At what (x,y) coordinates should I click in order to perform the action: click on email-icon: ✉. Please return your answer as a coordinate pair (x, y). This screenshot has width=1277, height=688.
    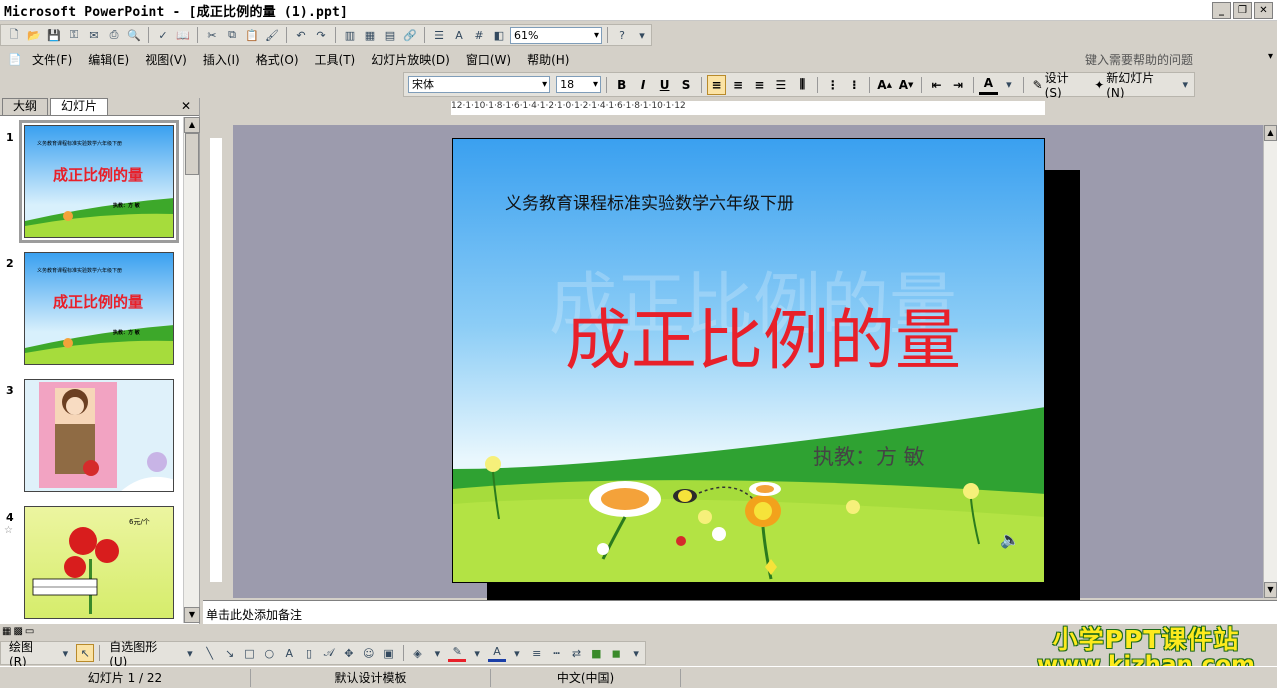
    Looking at the image, I should click on (94, 35).